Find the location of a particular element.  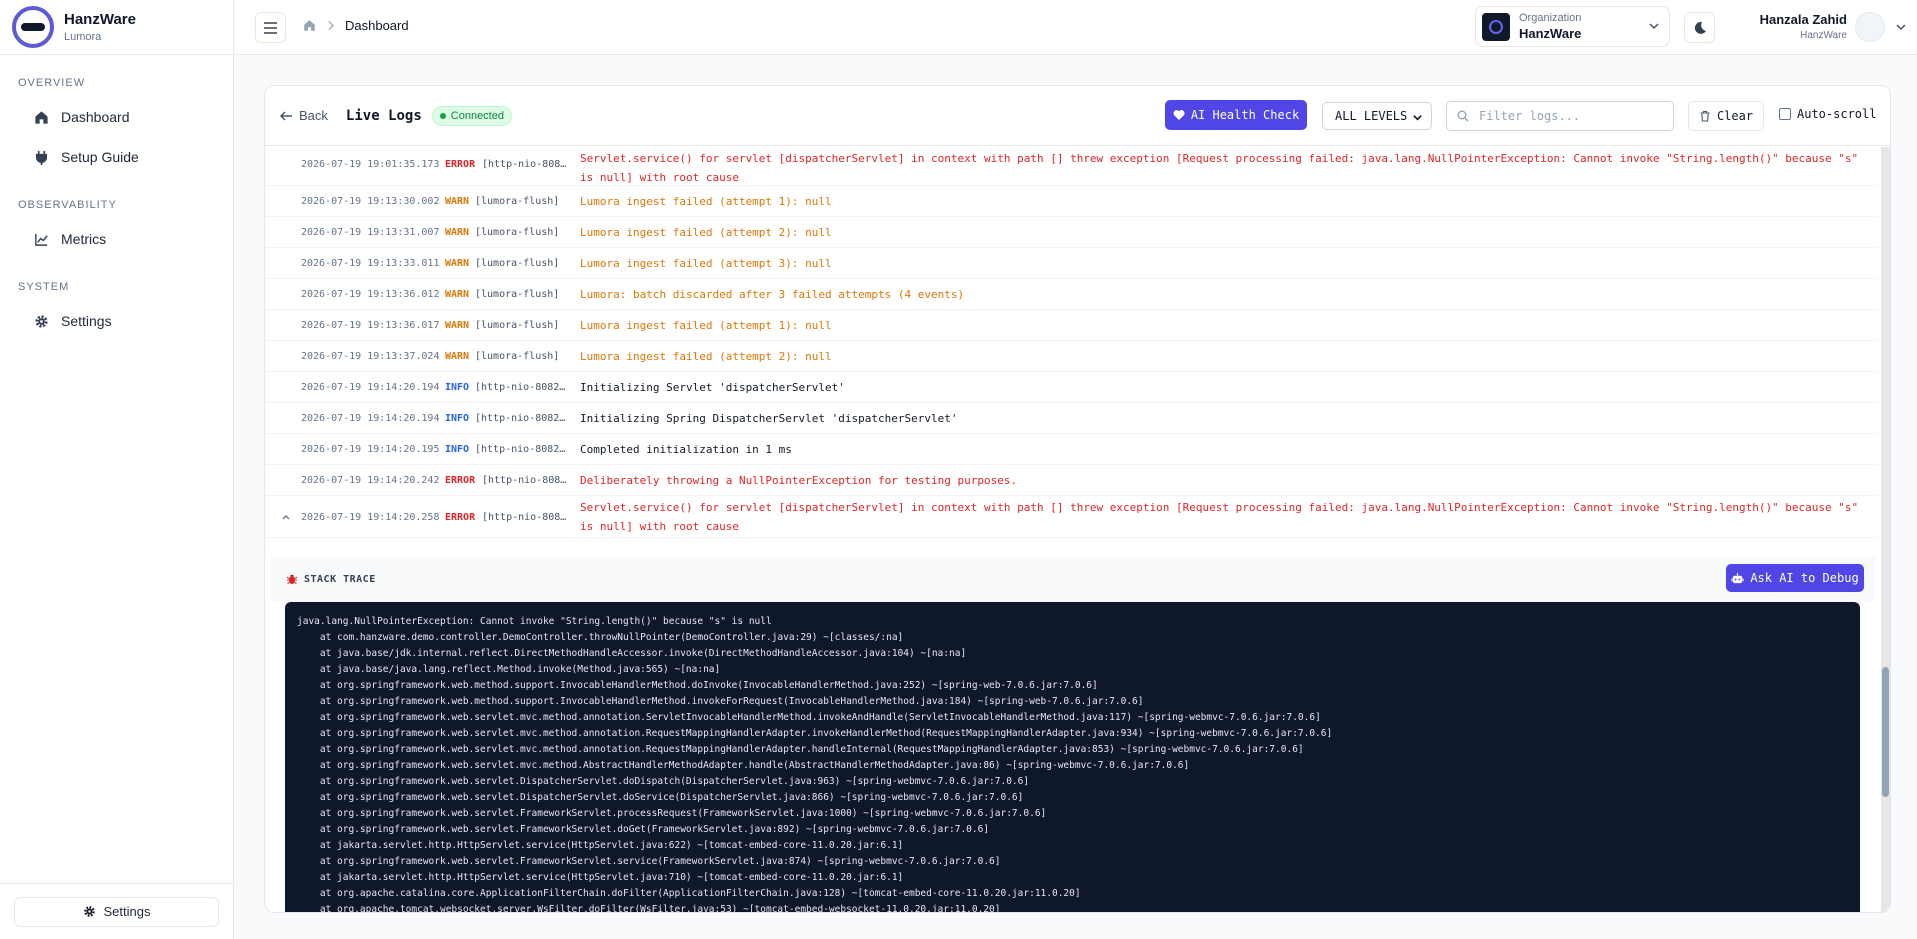

user-name: Hanzala Zahid is located at coordinates (1803, 19).